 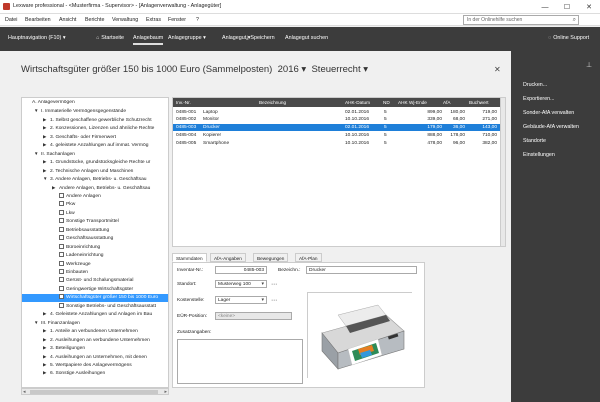 I want to click on tree-item: Büroeinrichtung, so click(x=95, y=247).